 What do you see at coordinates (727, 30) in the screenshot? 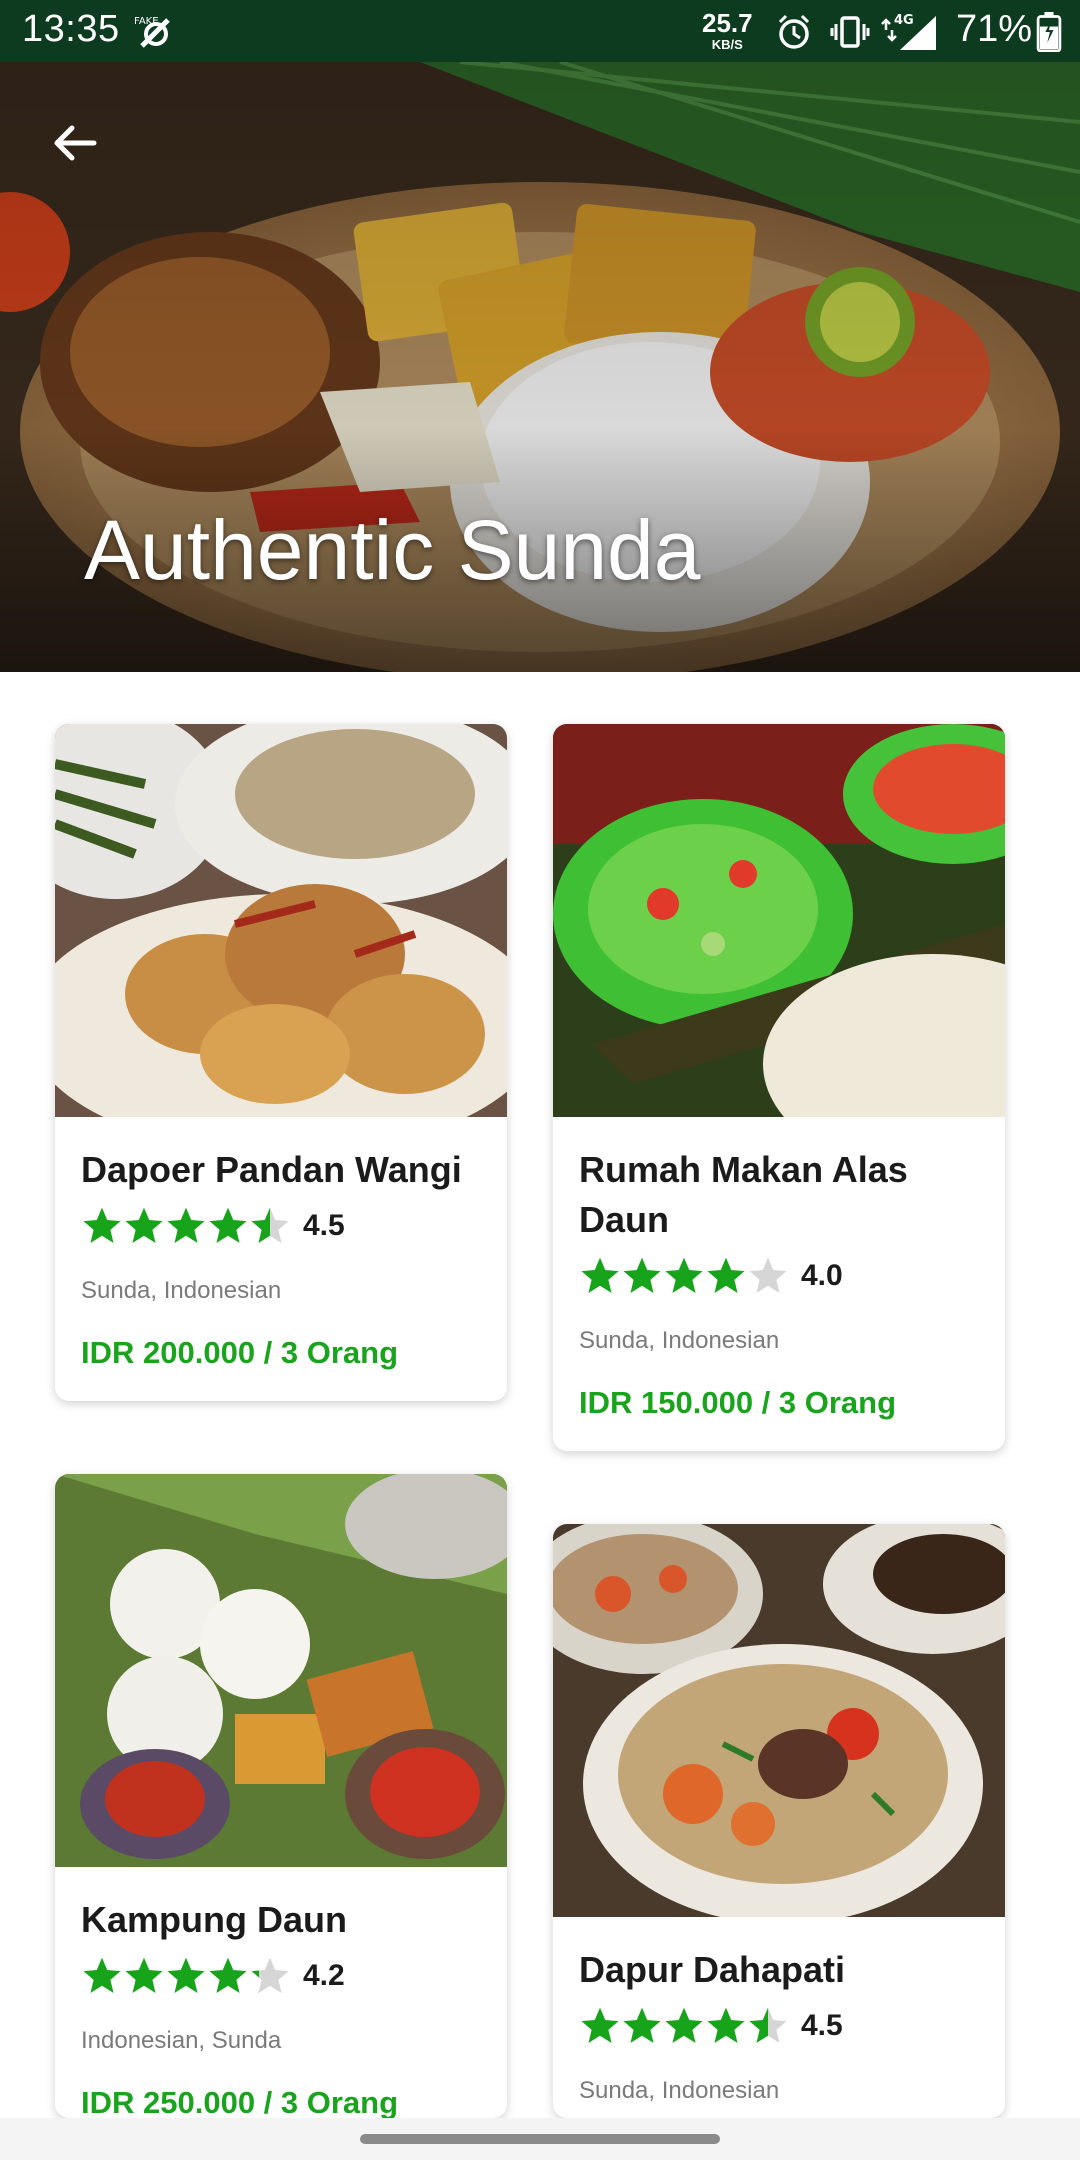
I see `network-speed: 25.7 KB/S` at bounding box center [727, 30].